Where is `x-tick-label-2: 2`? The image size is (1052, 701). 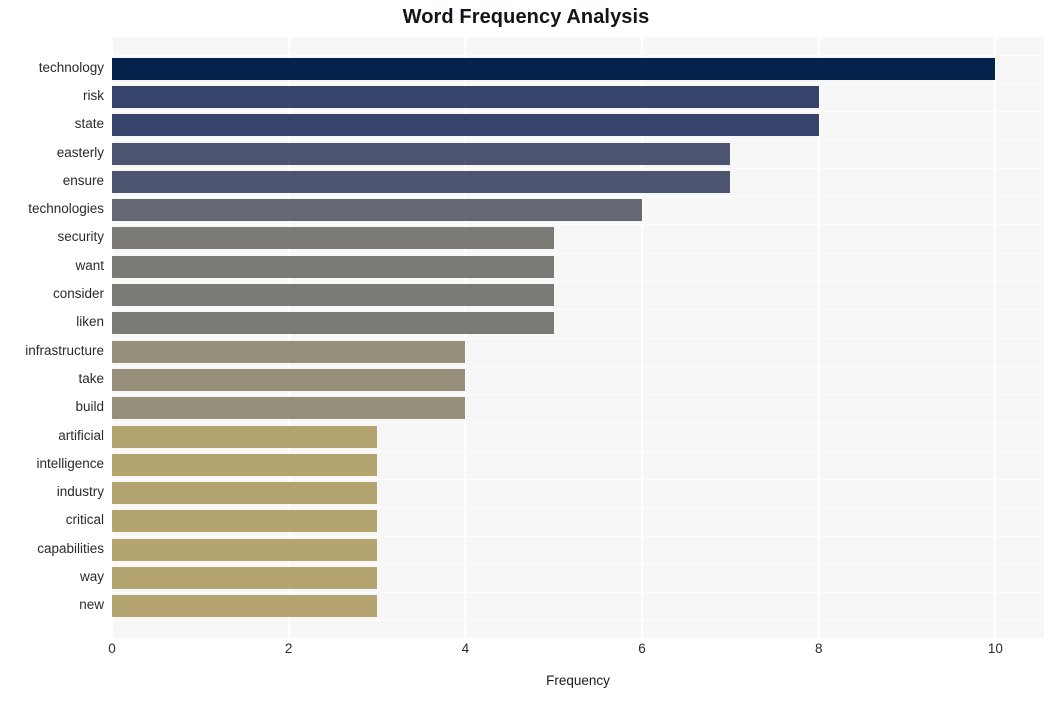
x-tick-label-2: 2 is located at coordinates (288, 648).